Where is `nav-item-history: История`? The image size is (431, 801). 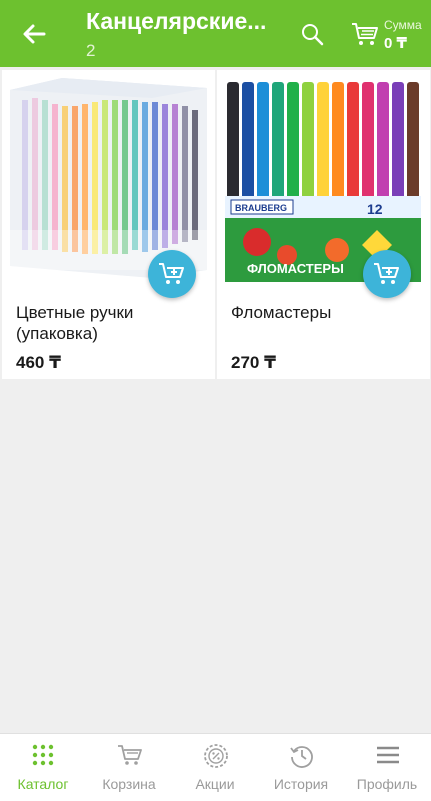 nav-item-history: История is located at coordinates (301, 767).